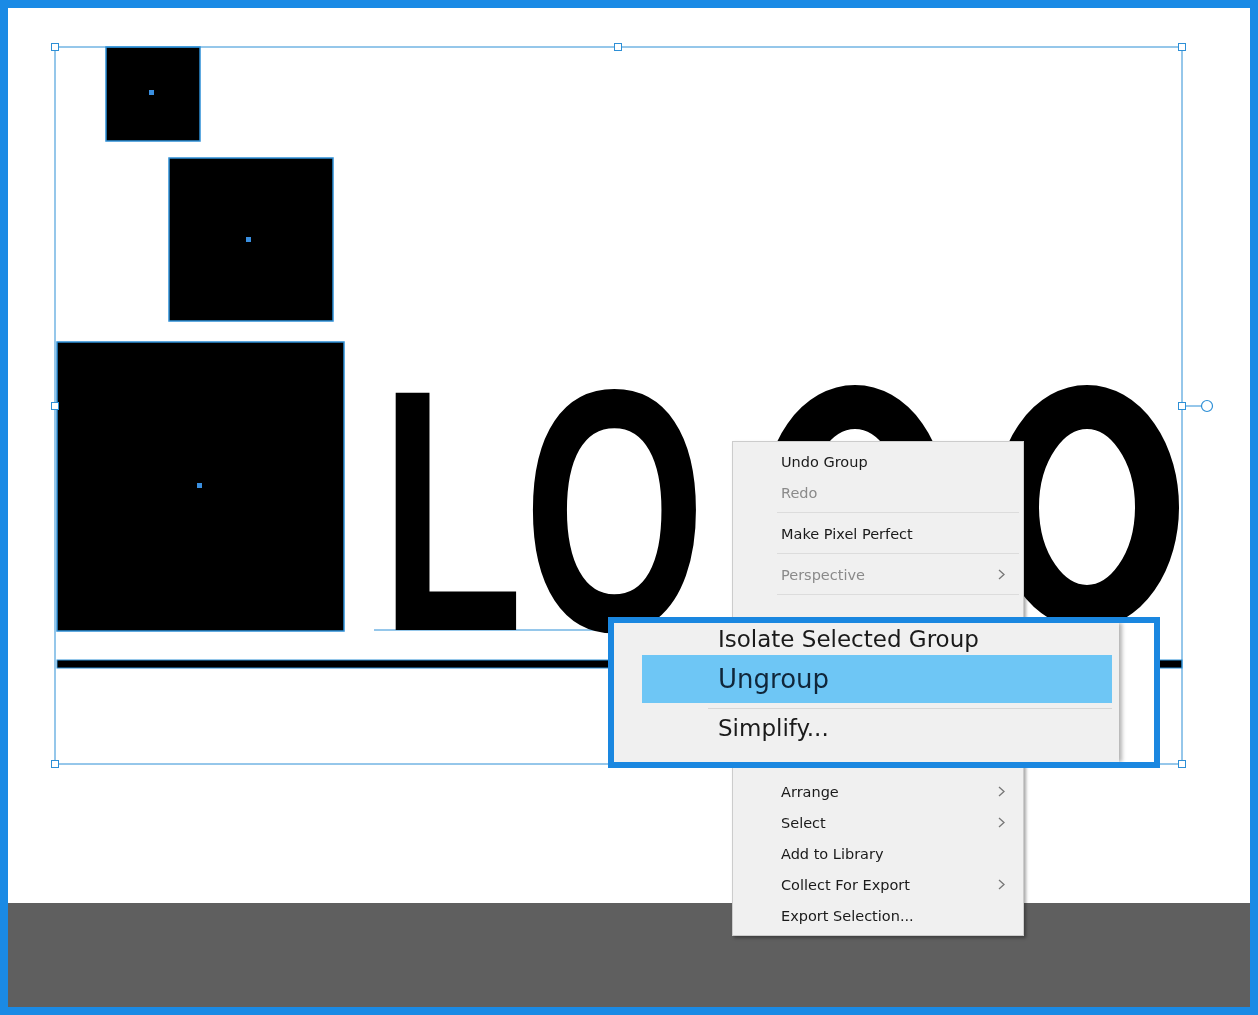 This screenshot has height=1015, width=1258. I want to click on menu-item: Select, so click(878, 822).